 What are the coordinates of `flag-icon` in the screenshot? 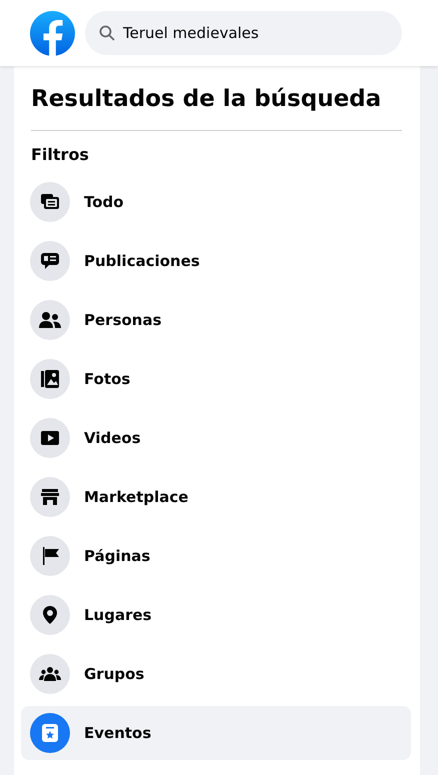 It's located at (50, 556).